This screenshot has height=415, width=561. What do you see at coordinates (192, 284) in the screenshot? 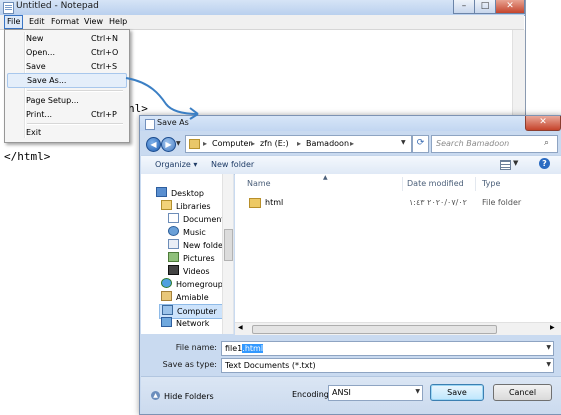
I see `nav-item-homegroup: Homegroup` at bounding box center [192, 284].